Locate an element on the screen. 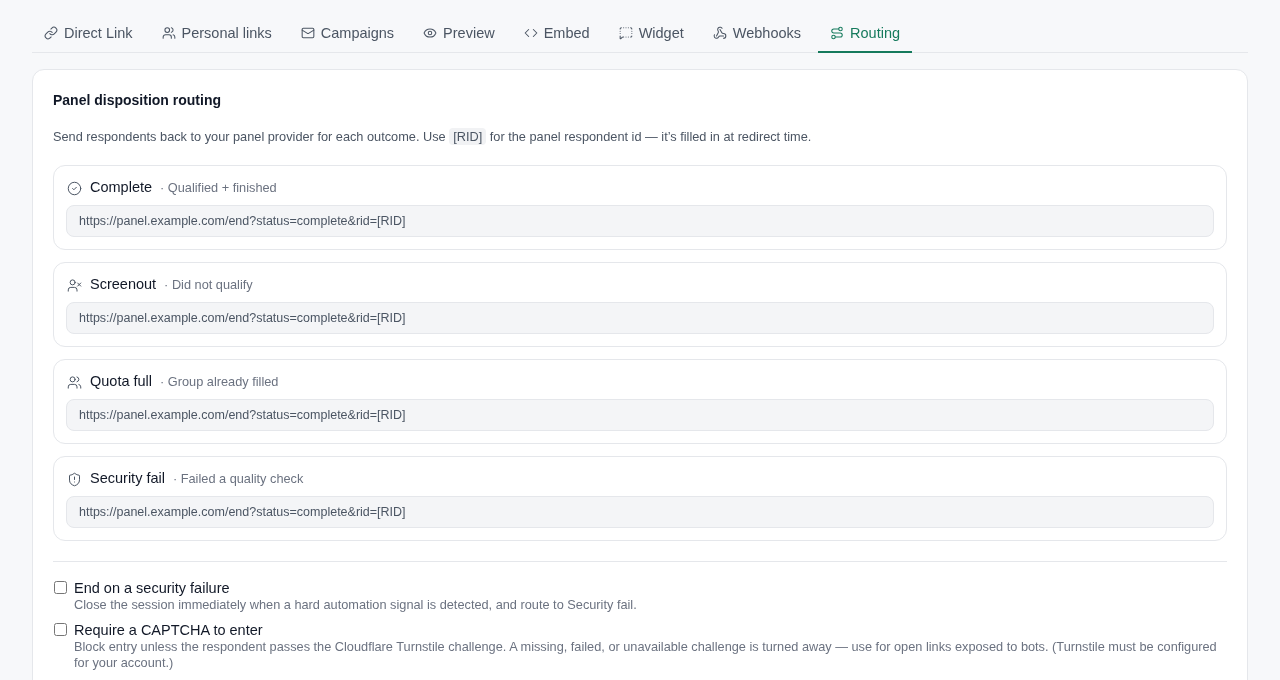 Image resolution: width=1280 pixels, height=680 pixels. outcome-title: Screenout is located at coordinates (123, 285).